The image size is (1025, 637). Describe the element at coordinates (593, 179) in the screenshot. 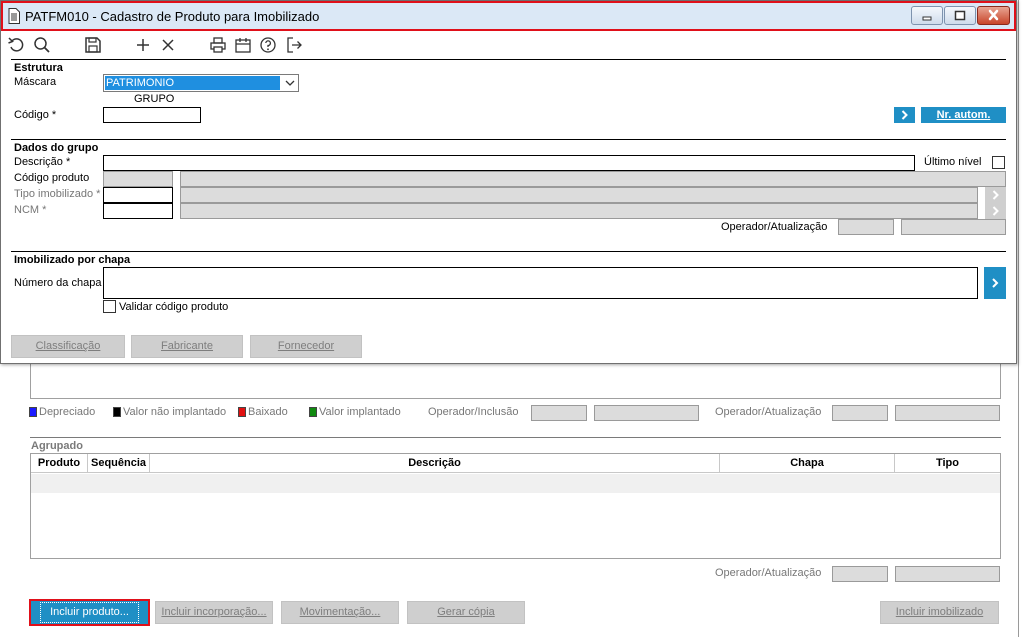

I see `codigo-produto-description-field` at that location.